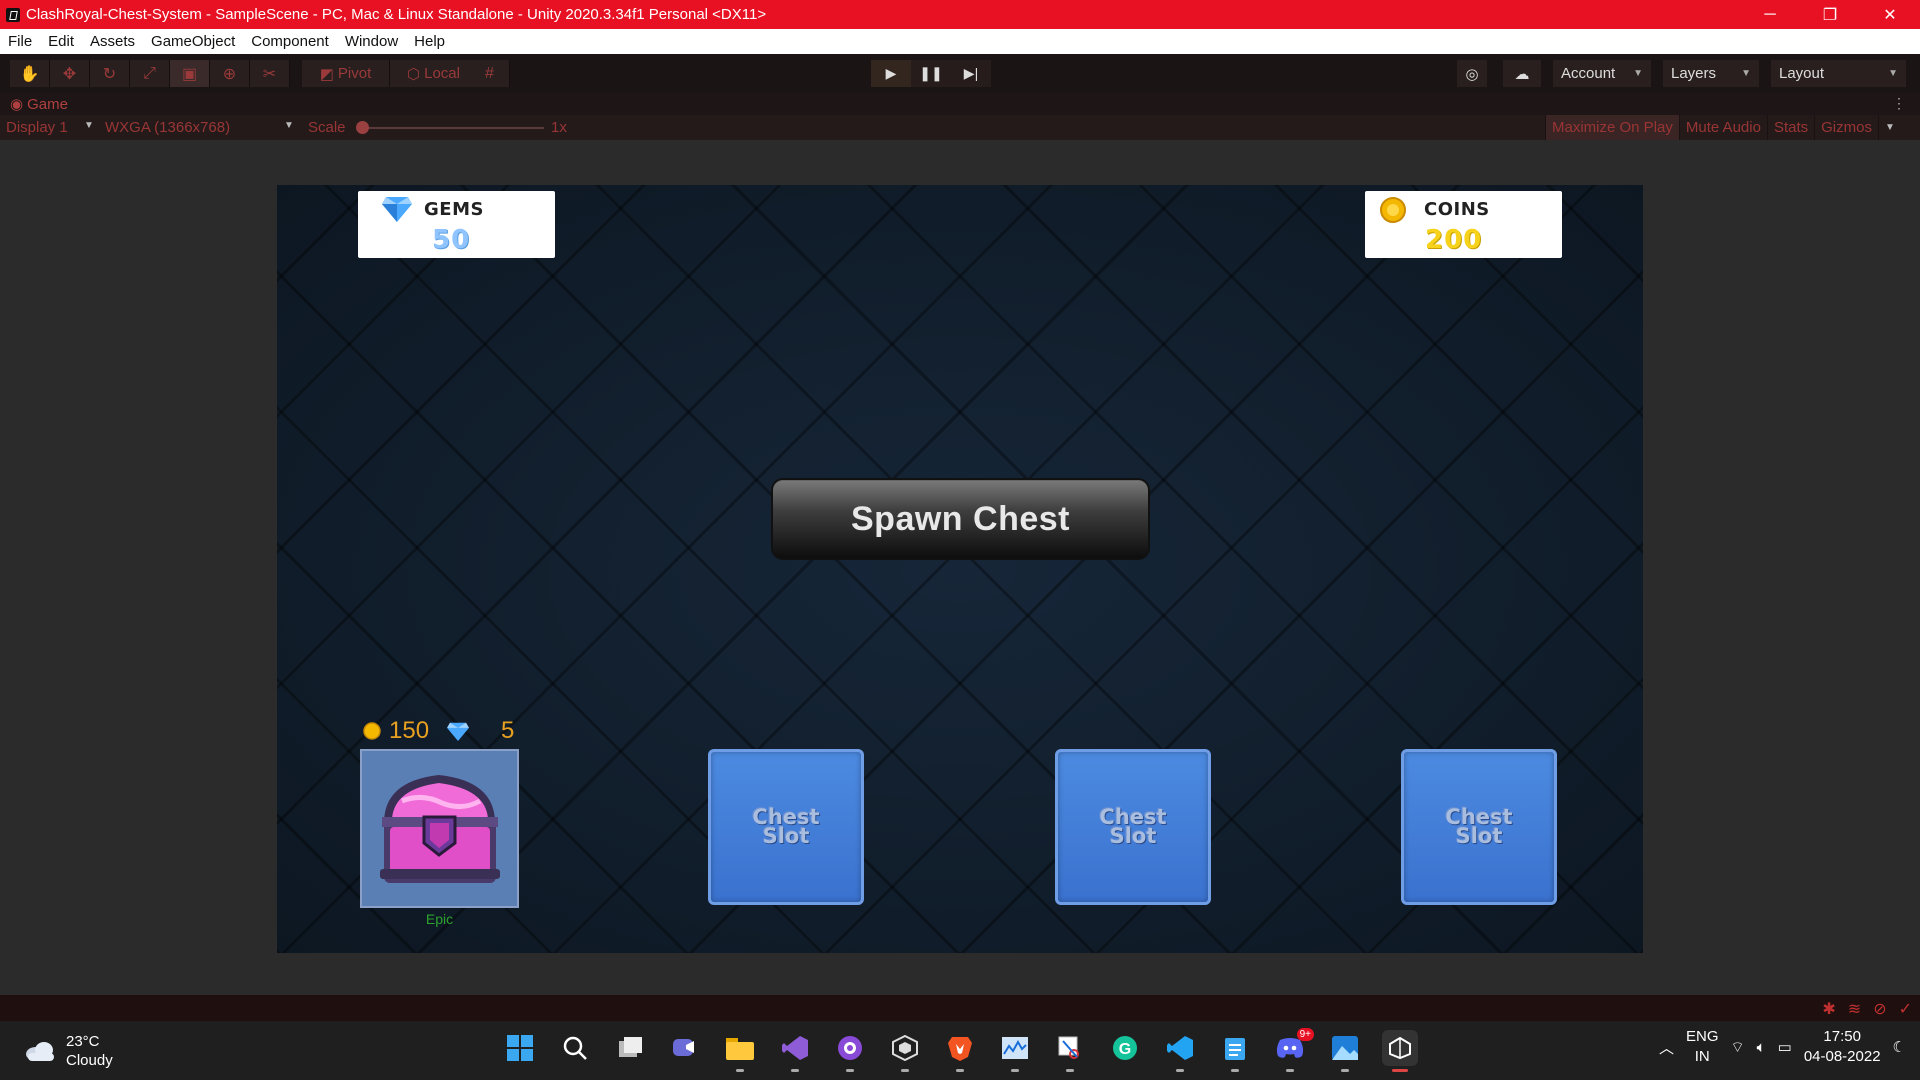 This screenshot has width=1920, height=1080. I want to click on menu-gameobject: GameObject, so click(193, 41).